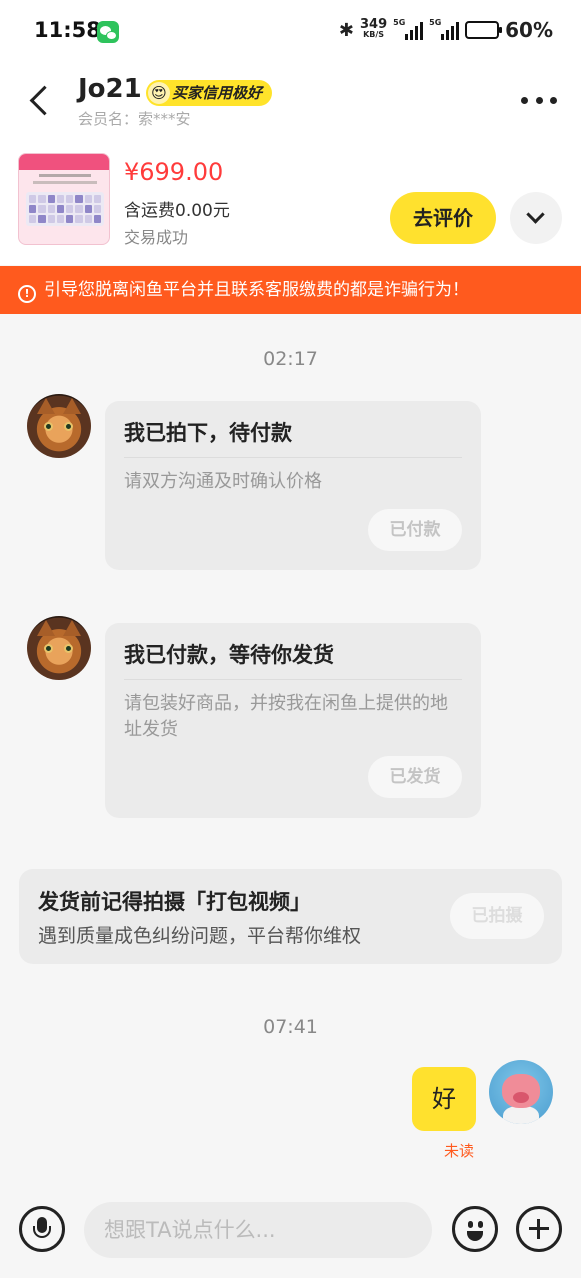  Describe the element at coordinates (529, 30) in the screenshot. I see `battery-percent: 60%` at that location.